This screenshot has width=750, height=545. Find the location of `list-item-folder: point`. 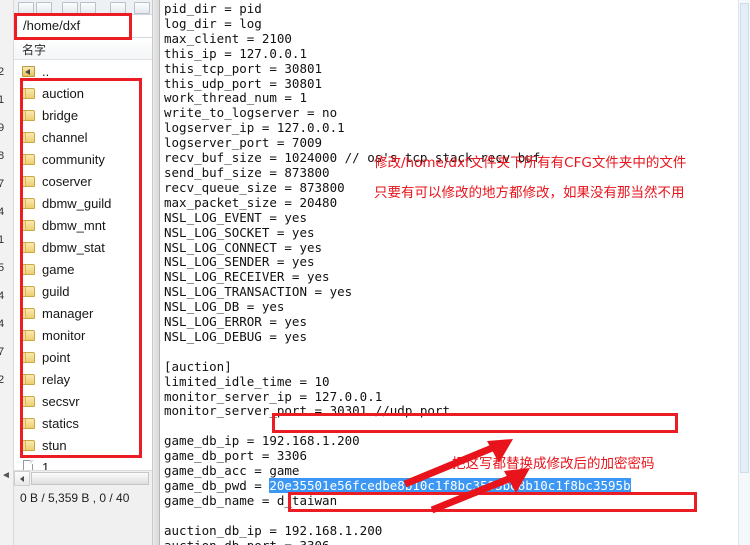

list-item-folder: point is located at coordinates (87, 357).